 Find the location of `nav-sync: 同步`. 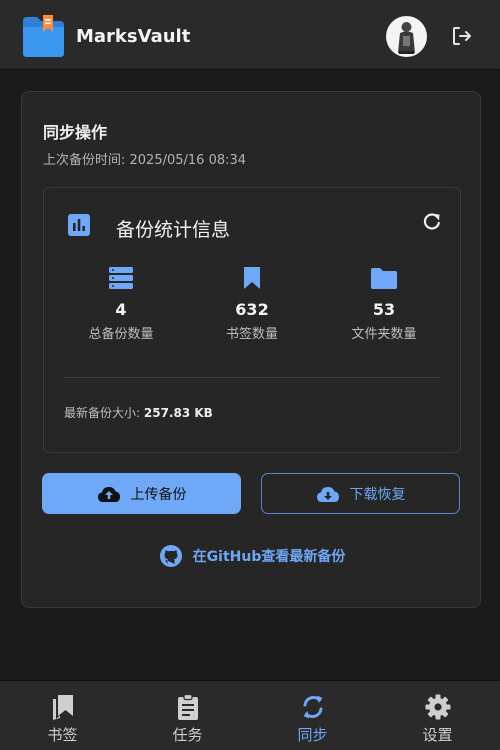

nav-sync: 同步 is located at coordinates (312, 715).